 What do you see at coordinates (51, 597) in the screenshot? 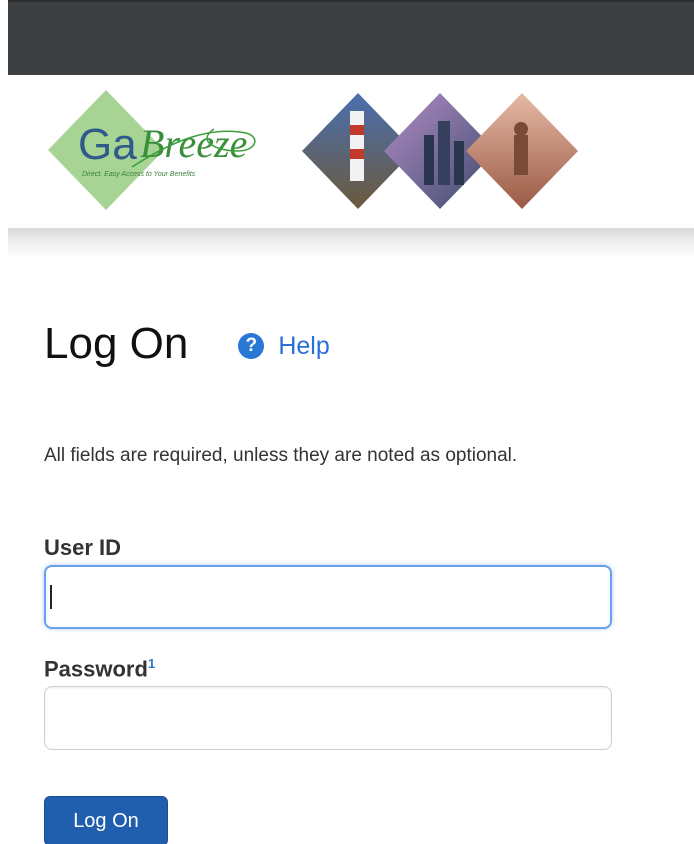
I see `text-cursor` at bounding box center [51, 597].